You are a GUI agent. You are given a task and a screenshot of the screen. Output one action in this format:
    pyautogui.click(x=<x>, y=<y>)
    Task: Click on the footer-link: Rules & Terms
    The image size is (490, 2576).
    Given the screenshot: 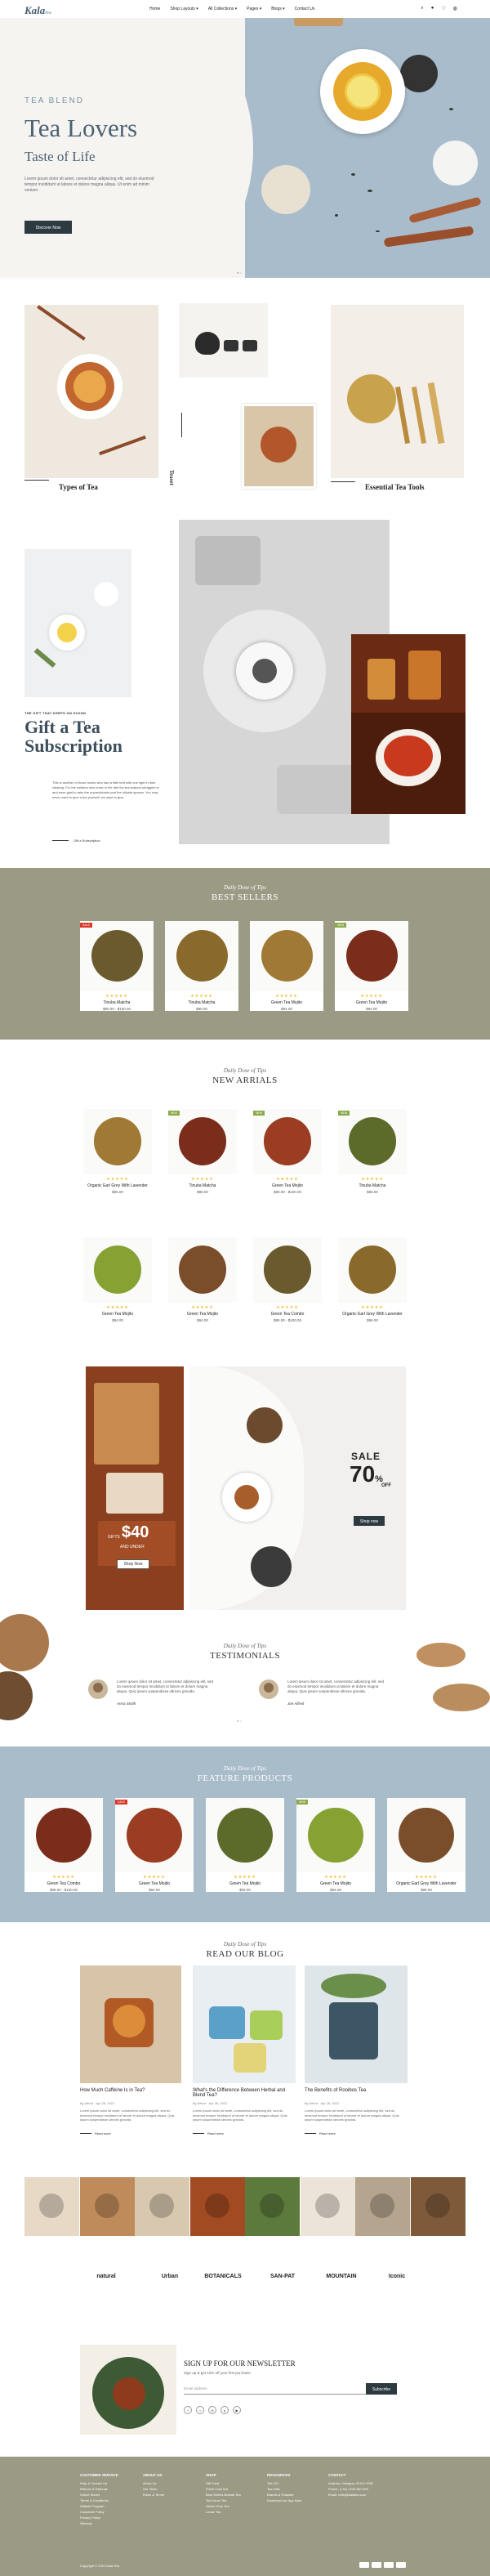 What is the action you would take?
    pyautogui.click(x=171, y=2495)
    